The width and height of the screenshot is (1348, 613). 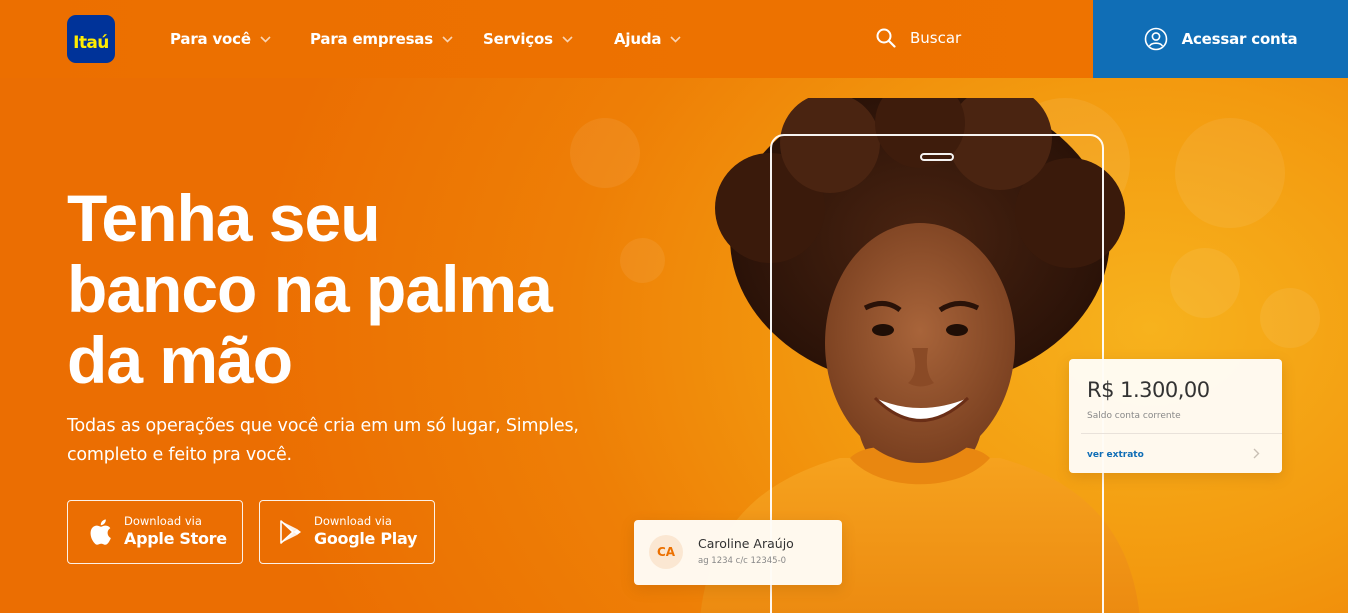 I want to click on phone-notch, so click(x=937, y=157).